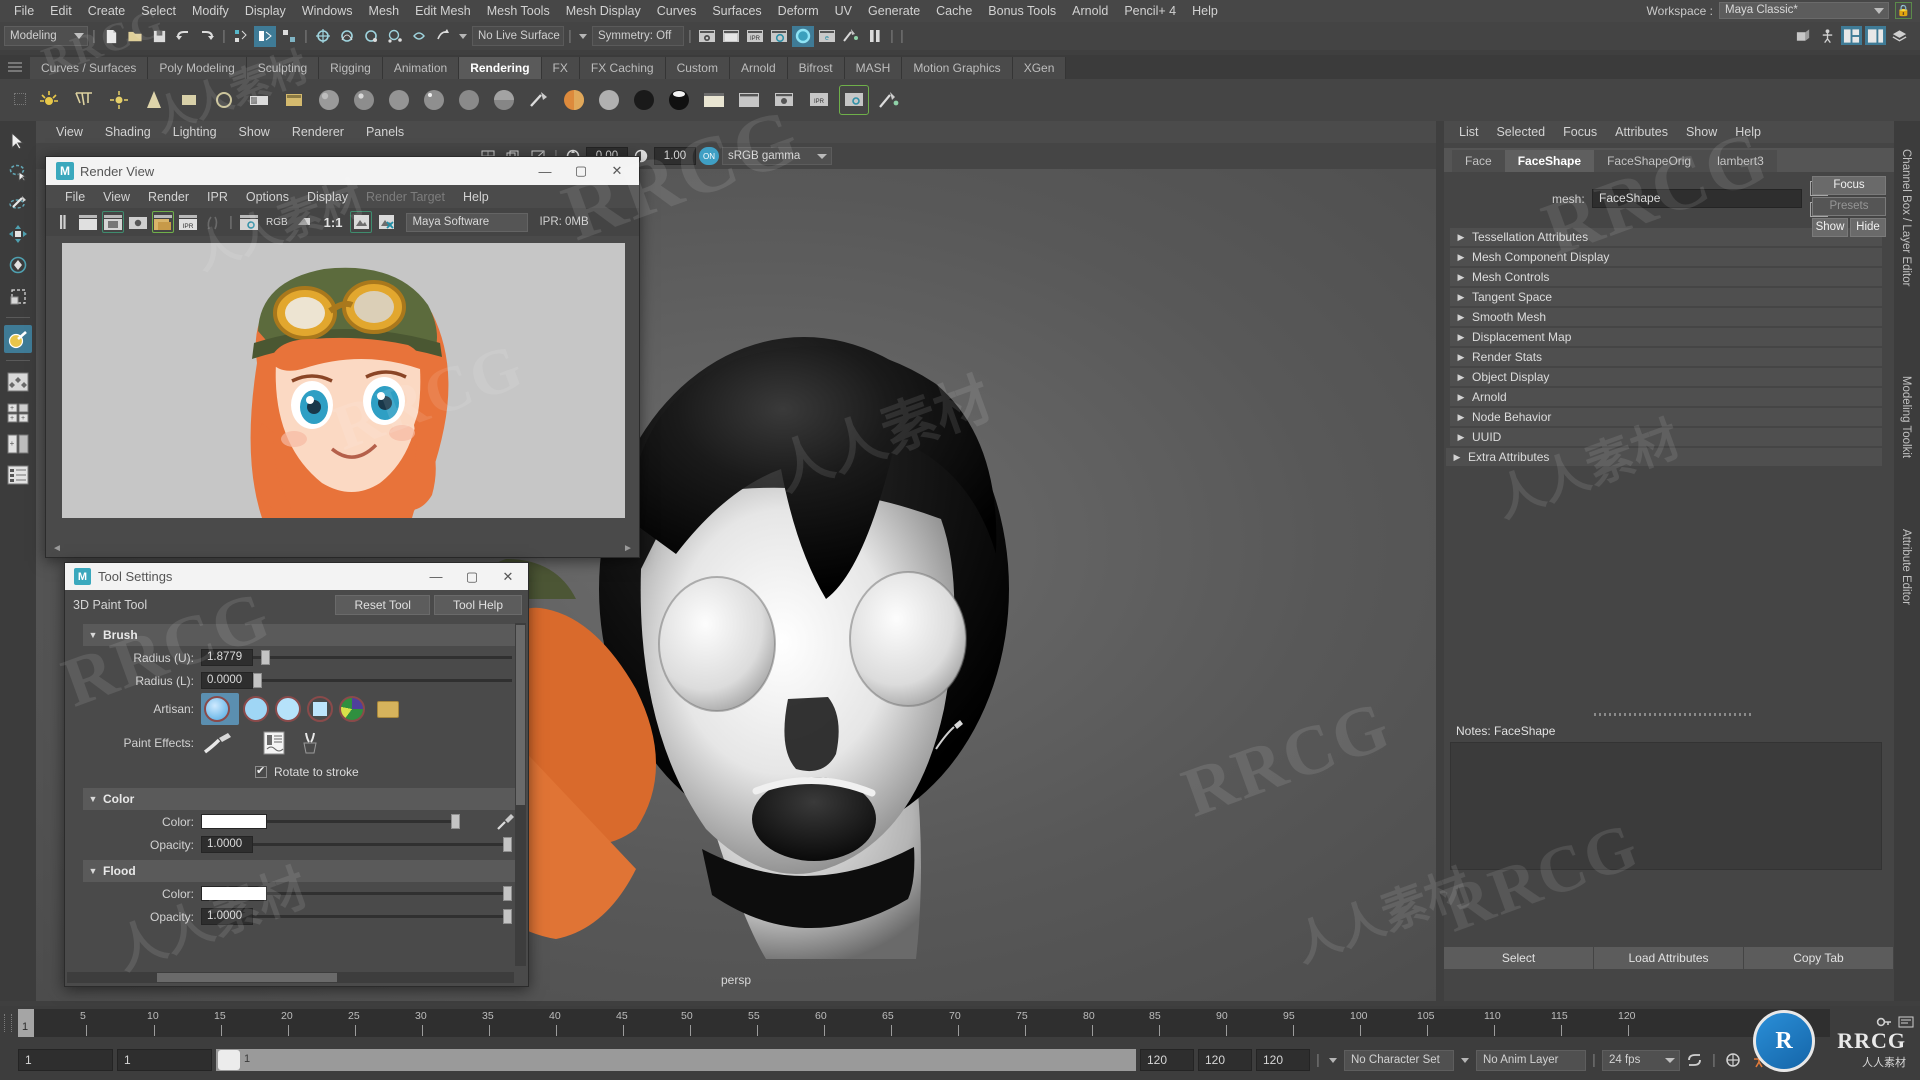 The image size is (1920, 1080). What do you see at coordinates (241, 36) in the screenshot?
I see `select-by-hierarchy-button` at bounding box center [241, 36].